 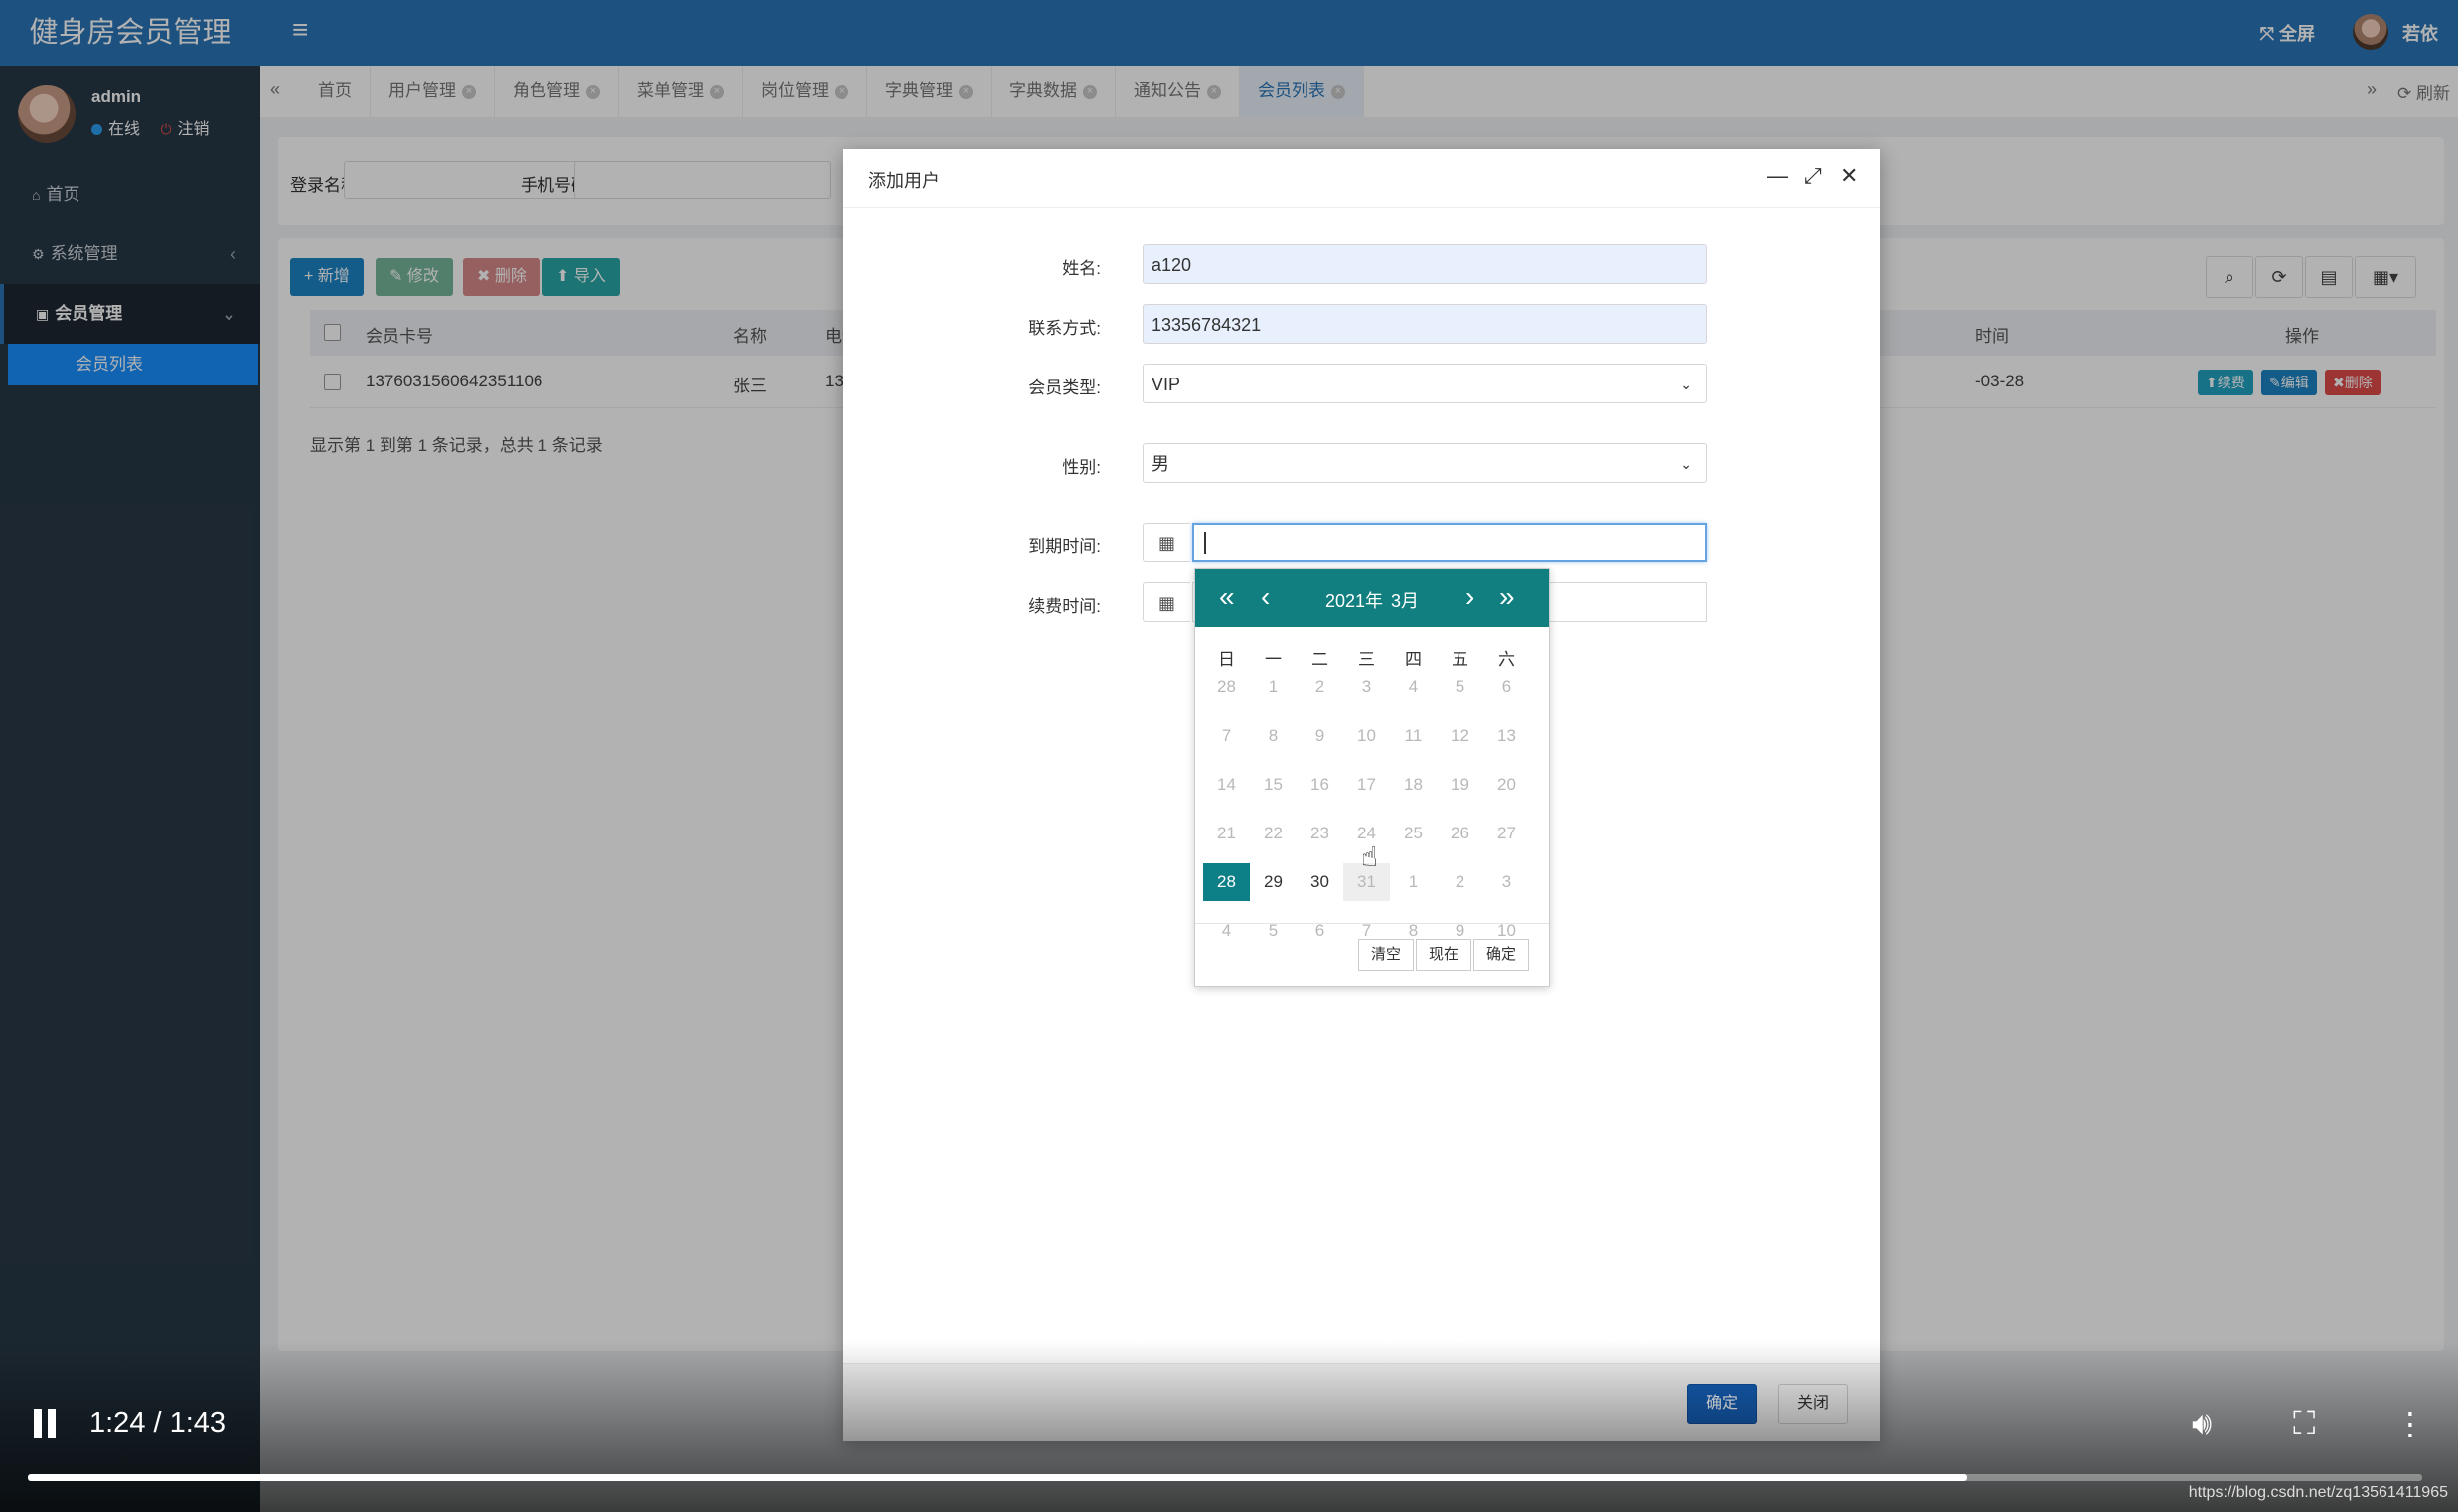 I want to click on gender-label: 性别:, so click(x=1082, y=467).